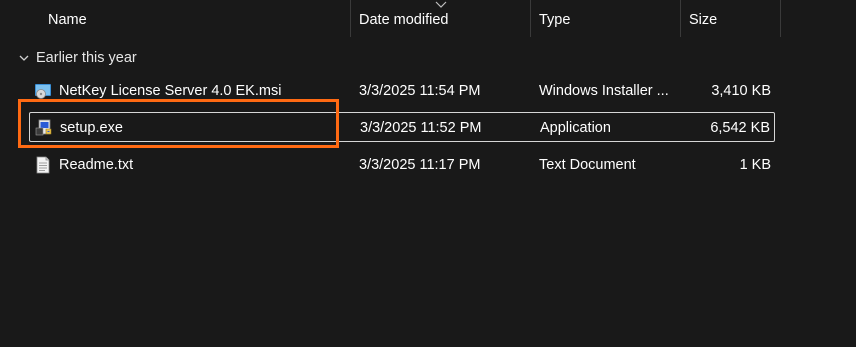  I want to click on group-label: Earlier this year, so click(86, 58).